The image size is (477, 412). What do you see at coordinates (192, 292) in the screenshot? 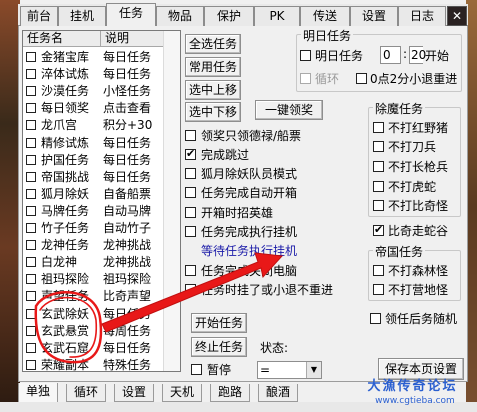
I see `annotation-arrow` at bounding box center [192, 292].